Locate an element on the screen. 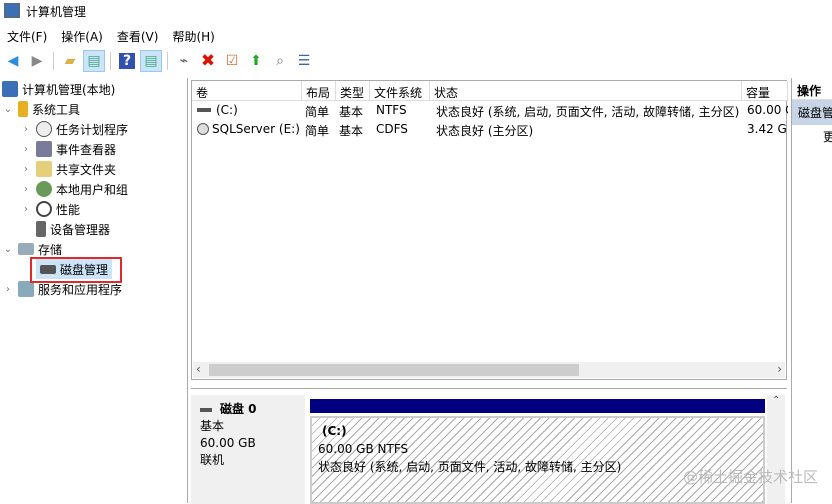 This screenshot has width=832, height=504. connect-icon: ⌁ is located at coordinates (184, 61).